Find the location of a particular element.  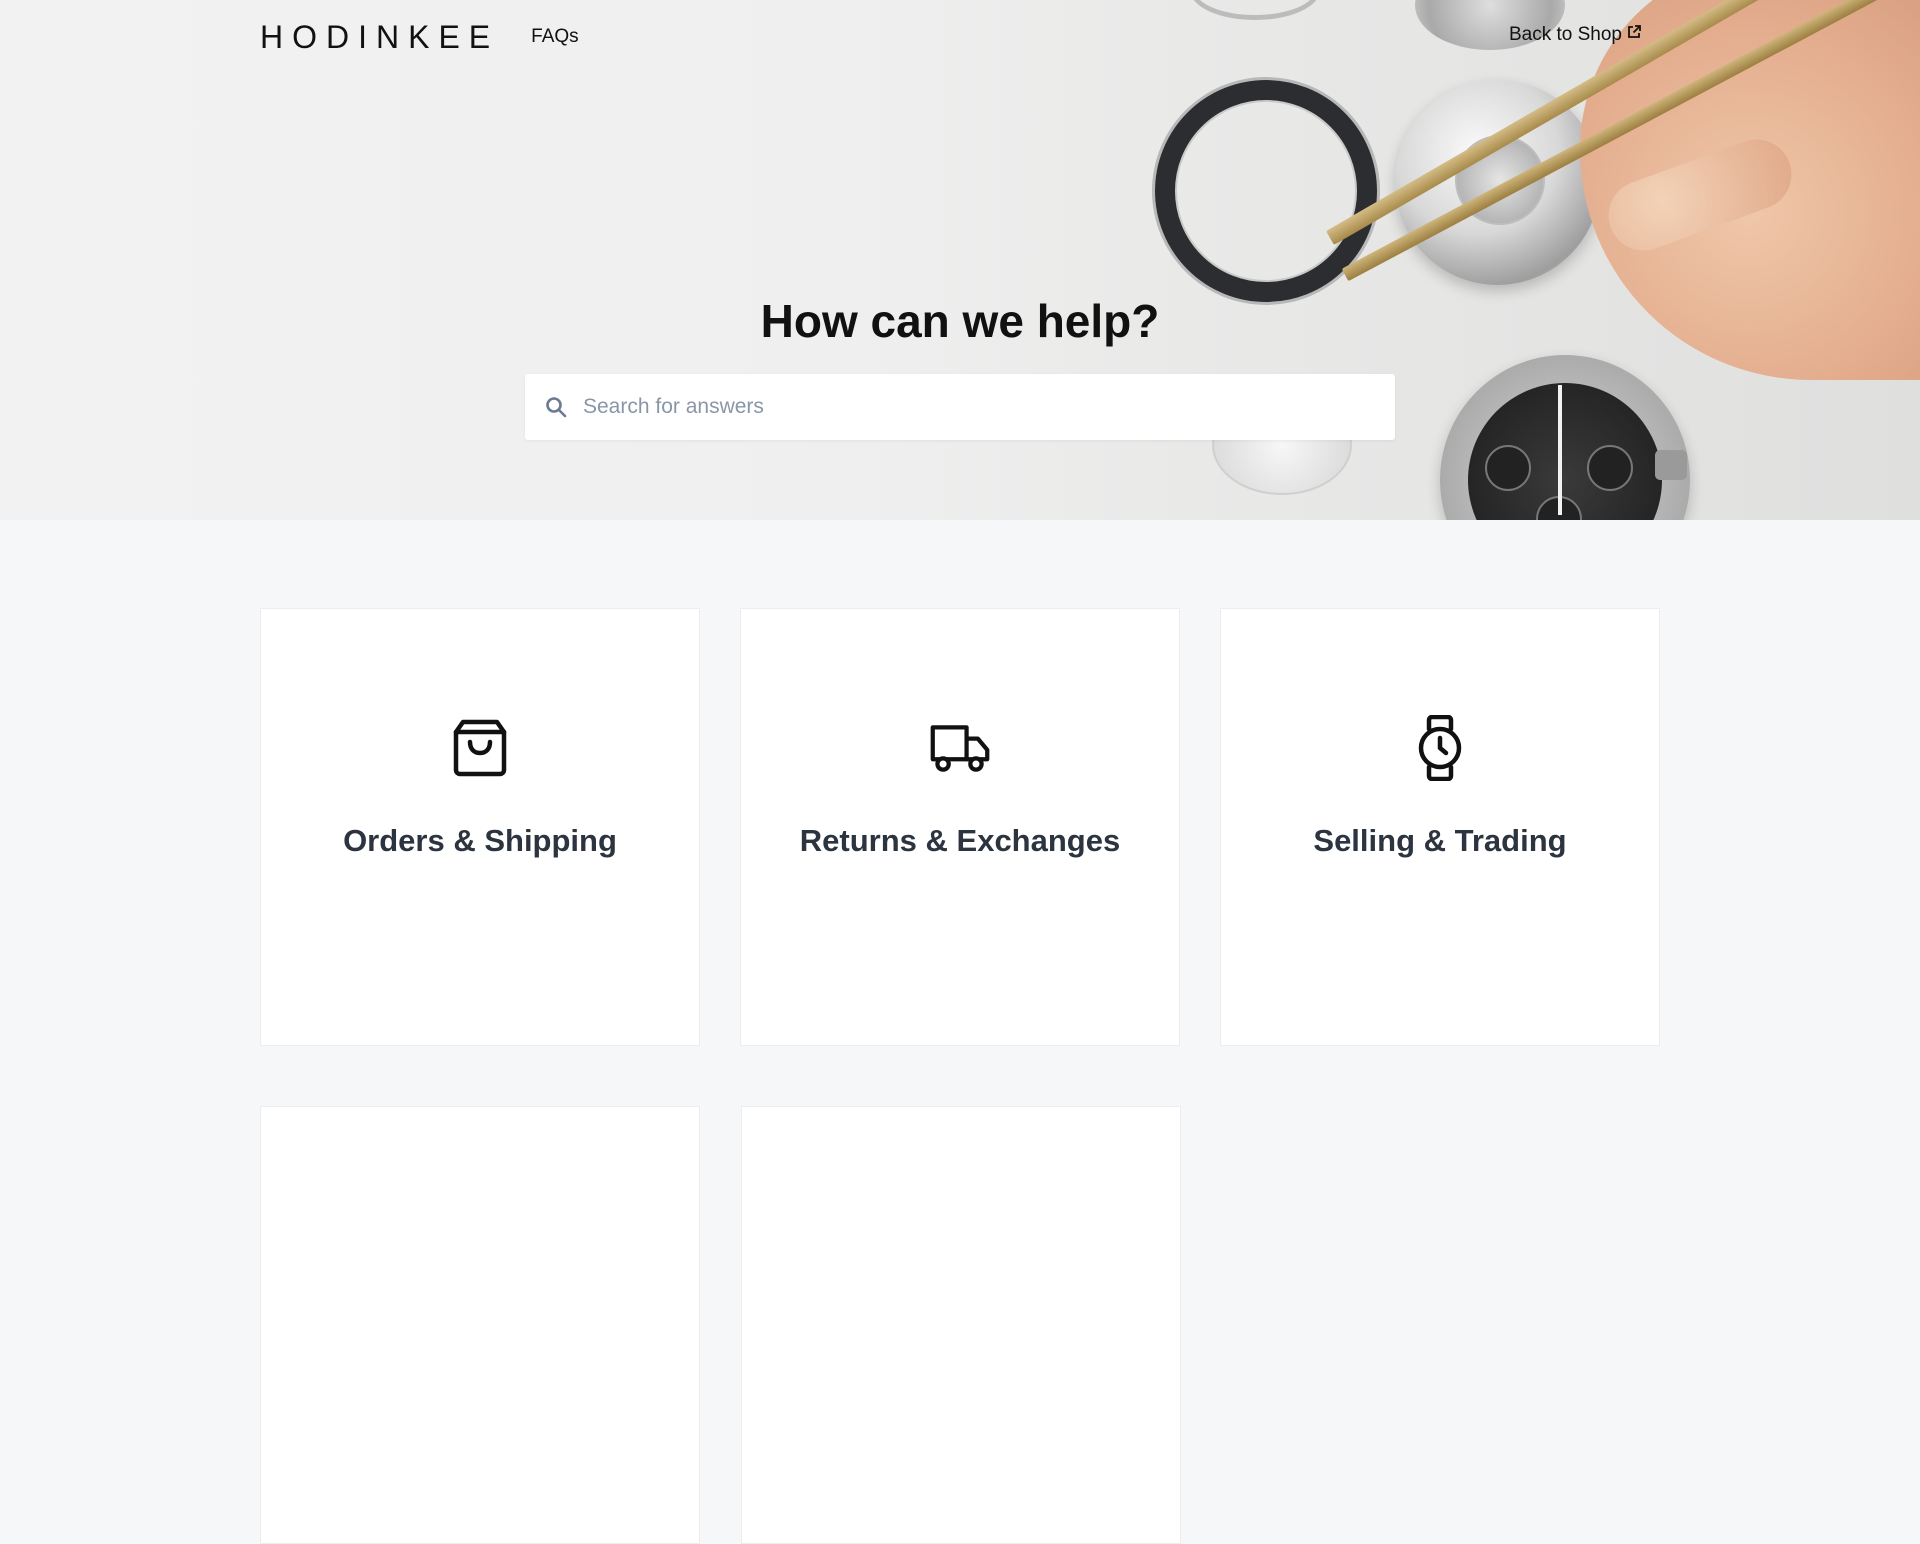

search-input is located at coordinates (989, 407).